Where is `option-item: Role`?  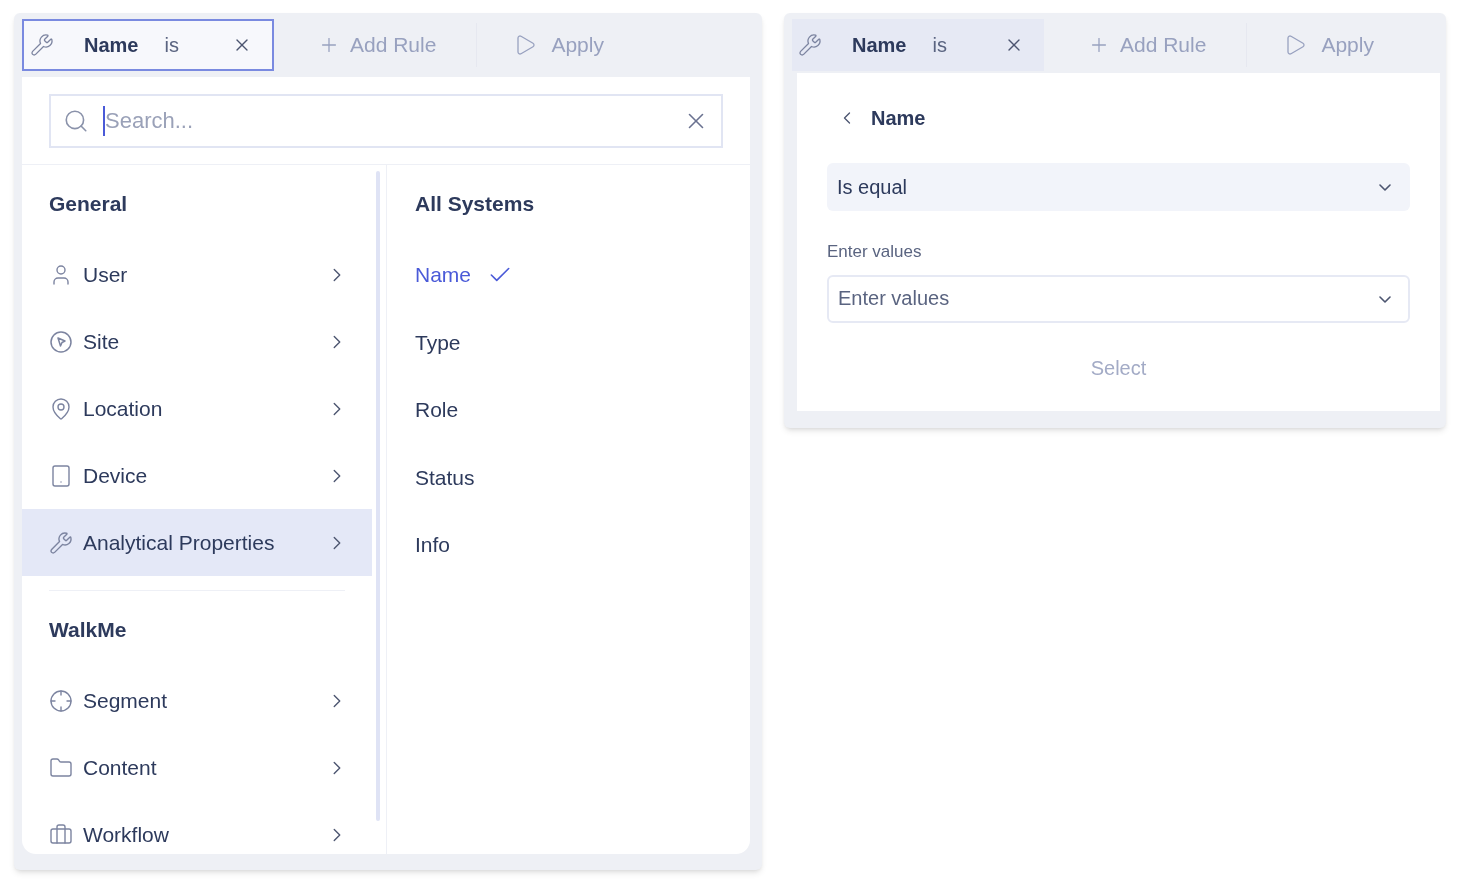 option-item: Role is located at coordinates (437, 410).